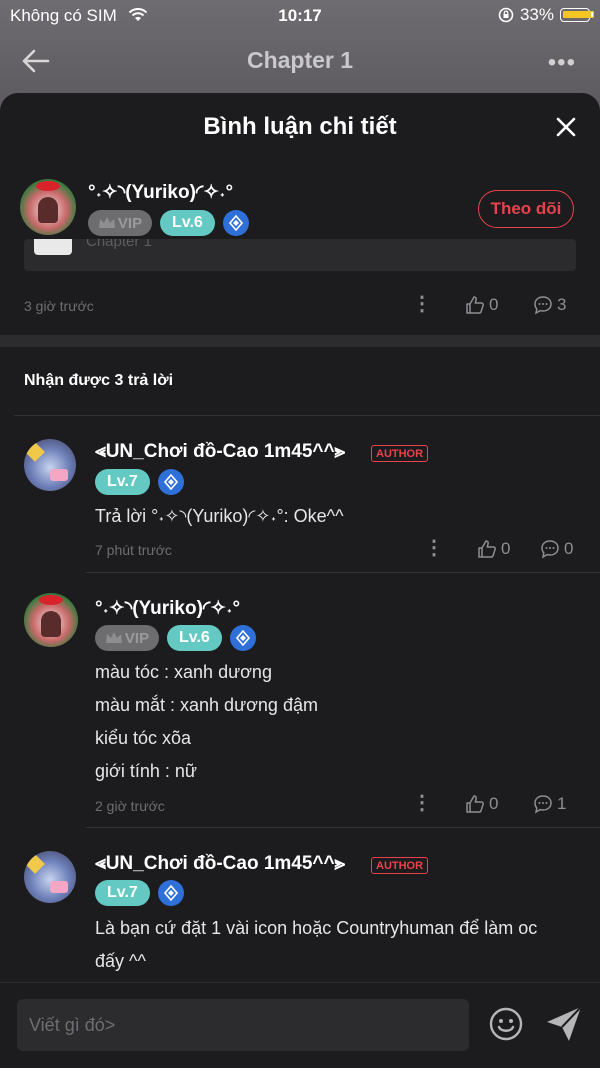 The height and width of the screenshot is (1068, 600). Describe the element at coordinates (59, 306) in the screenshot. I see `comment-time: 3 giờ trước` at that location.